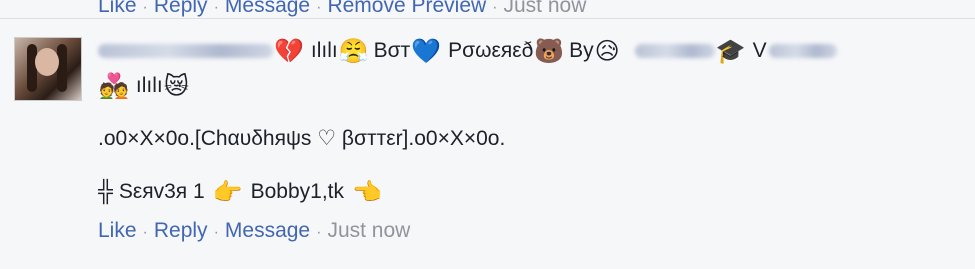 The width and height of the screenshot is (975, 269). I want to click on divider, so click(487, 18).